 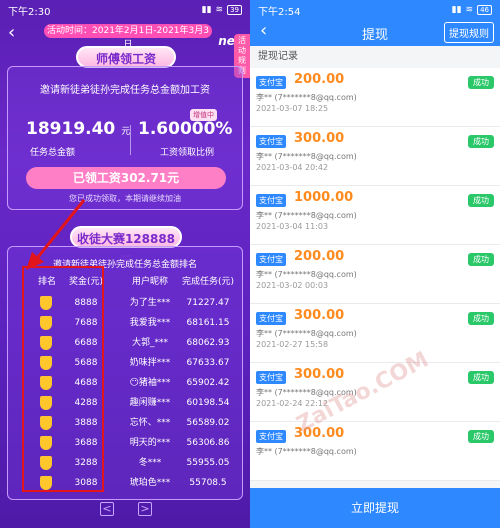 I want to click on prev-page-button: <, so click(x=107, y=509).